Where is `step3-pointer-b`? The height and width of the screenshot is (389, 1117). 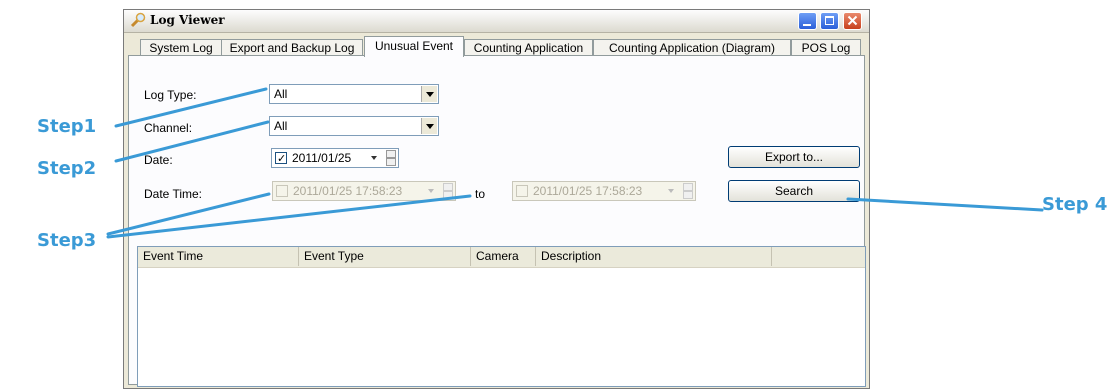
step3-pointer-b is located at coordinates (289, 216).